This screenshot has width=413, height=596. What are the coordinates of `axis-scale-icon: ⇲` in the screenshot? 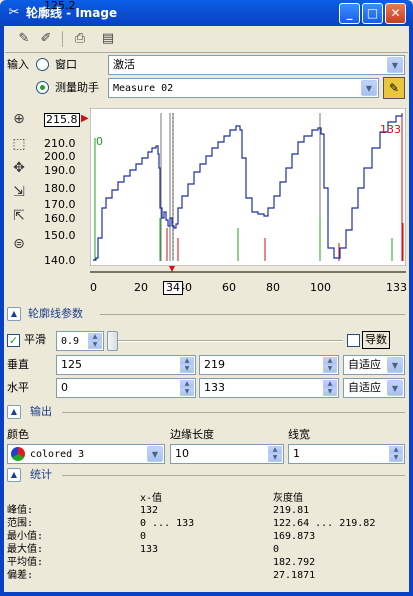 It's located at (19, 192).